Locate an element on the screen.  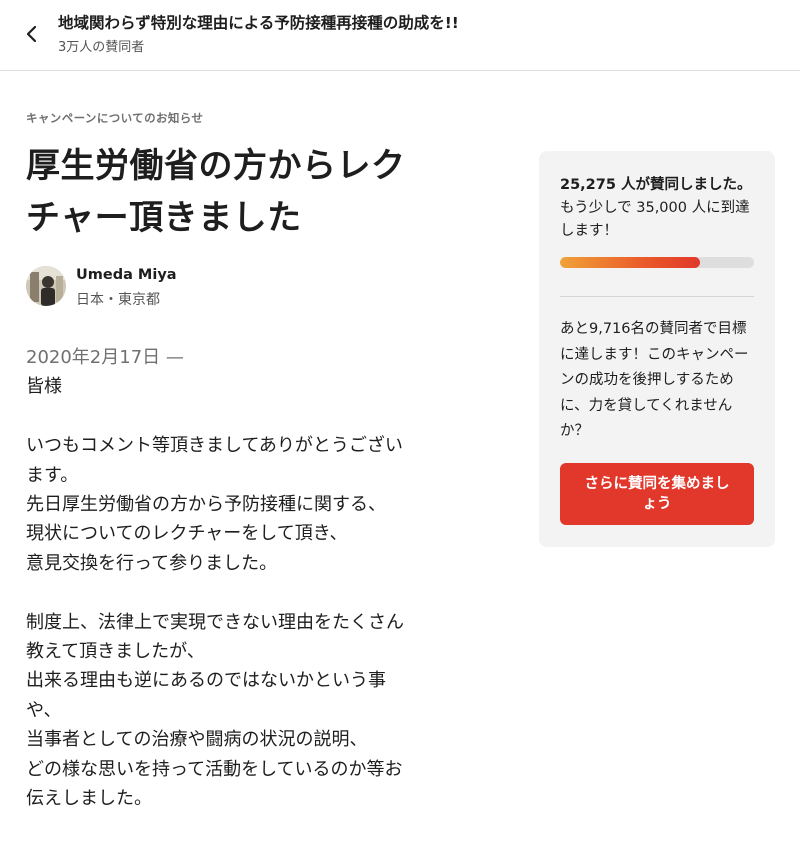
progress-bar is located at coordinates (657, 262).